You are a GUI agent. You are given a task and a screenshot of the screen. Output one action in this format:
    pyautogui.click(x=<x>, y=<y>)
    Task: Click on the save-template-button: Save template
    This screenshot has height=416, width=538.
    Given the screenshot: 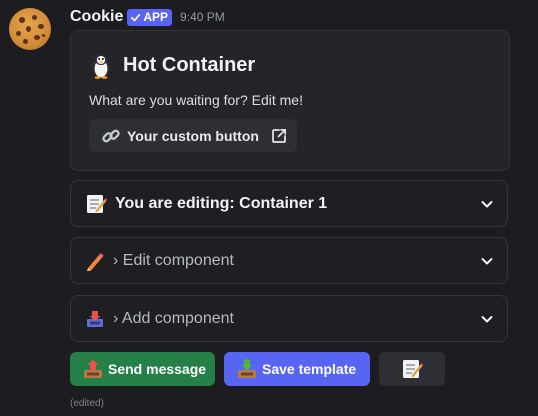 What is the action you would take?
    pyautogui.click(x=297, y=369)
    